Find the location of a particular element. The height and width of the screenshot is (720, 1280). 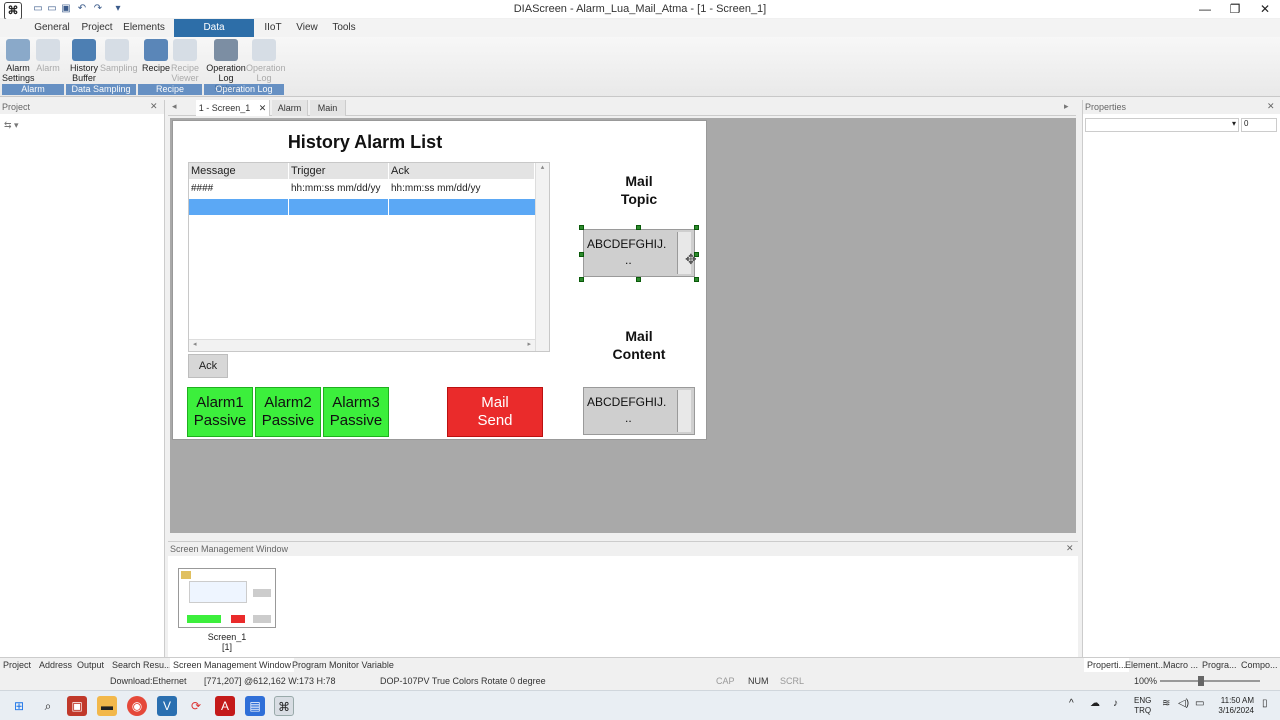

alarm-settings-button: Alarm Settings is located at coordinates (18, 61).